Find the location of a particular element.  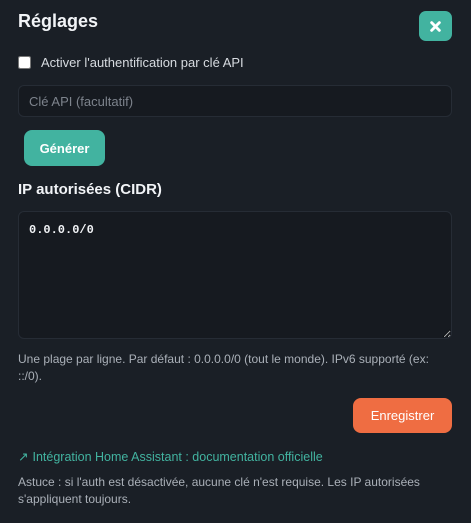

close-button is located at coordinates (435, 26).